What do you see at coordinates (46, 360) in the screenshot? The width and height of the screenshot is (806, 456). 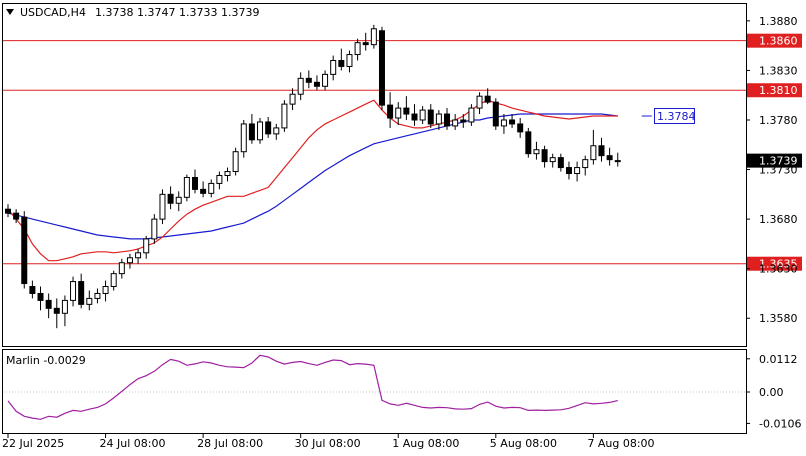 I see `indicator-label: Marlin -0.0029` at bounding box center [46, 360].